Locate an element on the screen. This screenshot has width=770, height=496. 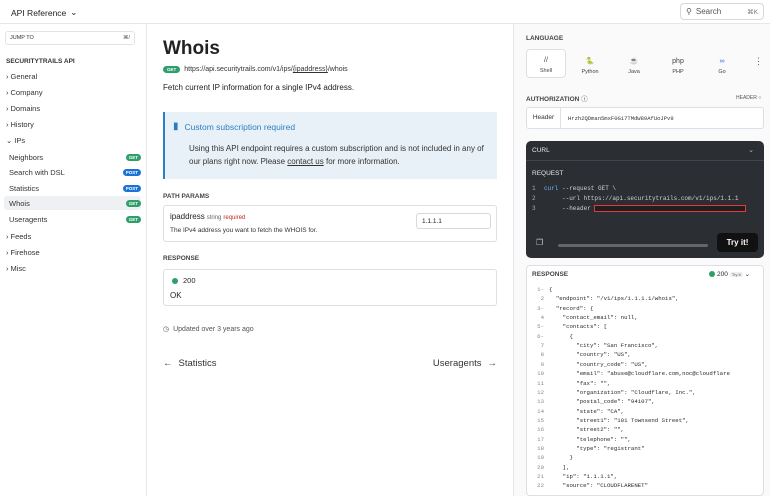
response-200-box: 200 OK is located at coordinates (330, 287).